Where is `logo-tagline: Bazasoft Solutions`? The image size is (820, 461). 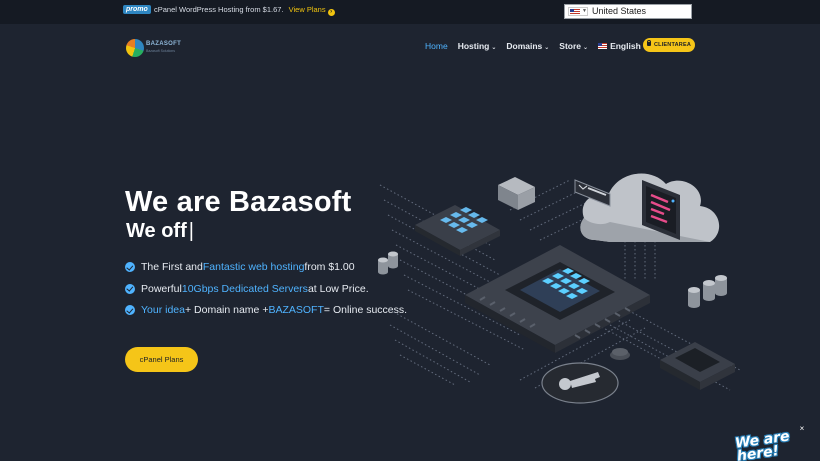
logo-tagline: Bazasoft Solutions is located at coordinates (160, 51).